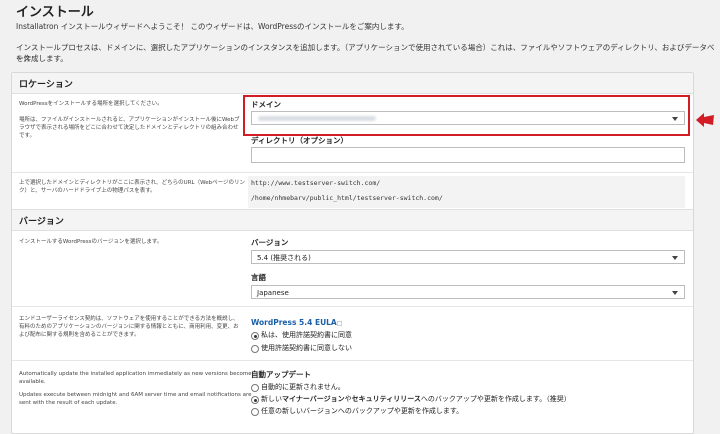 The height and width of the screenshot is (434, 720). Describe the element at coordinates (303, 387) in the screenshot. I see `autoupdate-off-label: 自動的に更新されません。` at that location.